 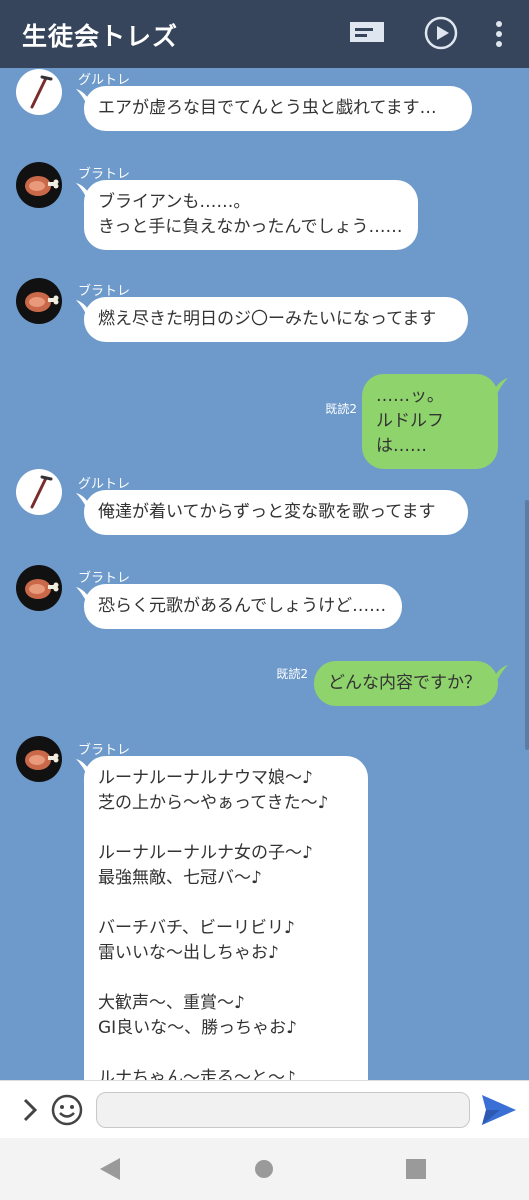 I want to click on scrollbar, so click(x=527, y=625).